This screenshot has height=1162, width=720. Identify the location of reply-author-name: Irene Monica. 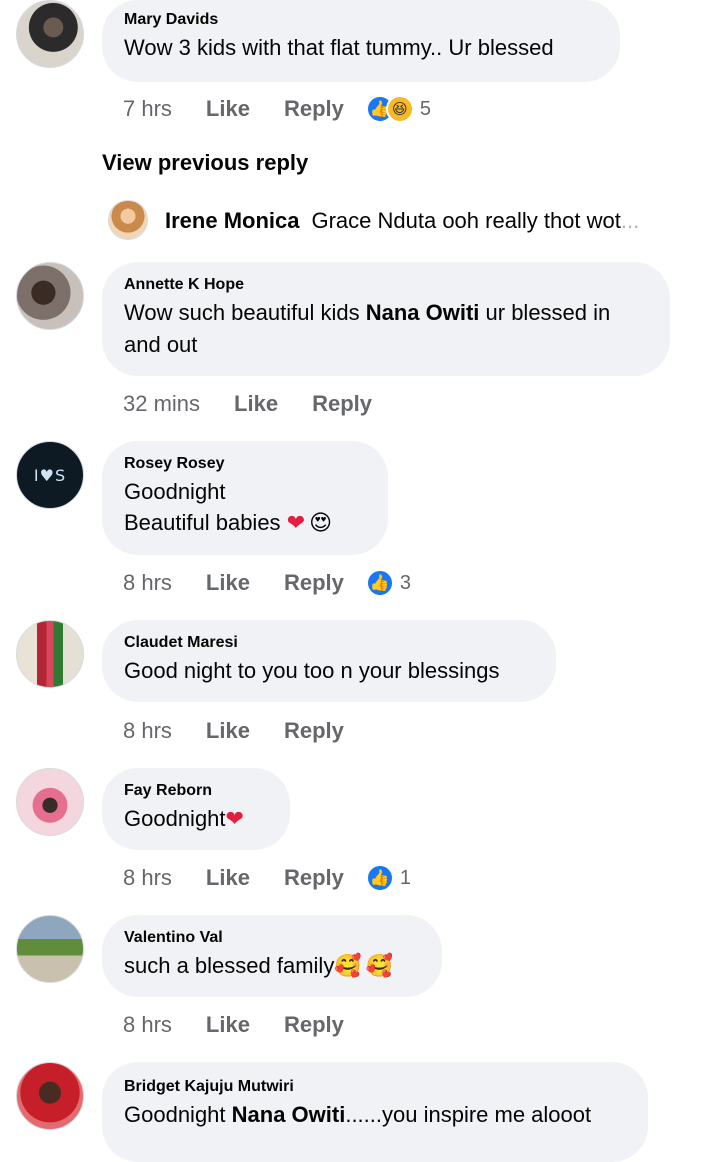
(232, 220).